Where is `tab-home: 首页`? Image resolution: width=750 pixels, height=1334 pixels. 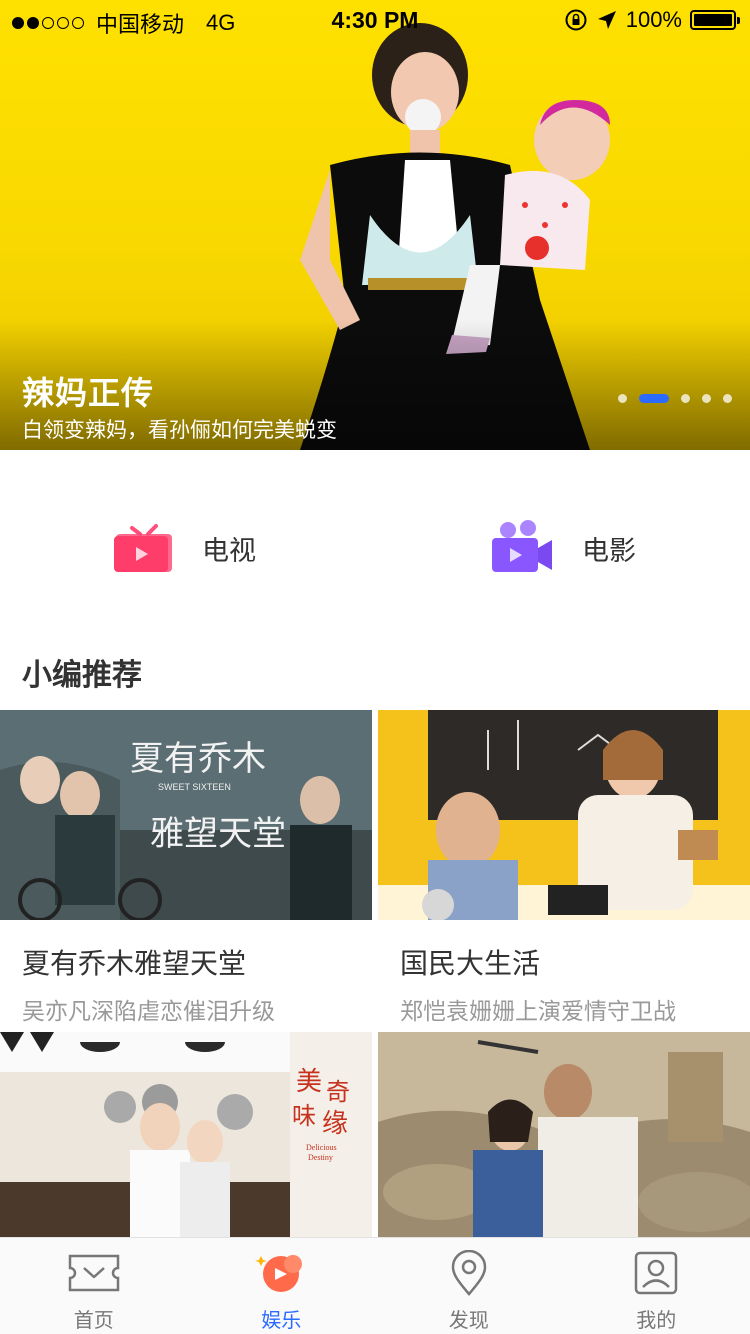
tab-home: 首页 is located at coordinates (94, 1286).